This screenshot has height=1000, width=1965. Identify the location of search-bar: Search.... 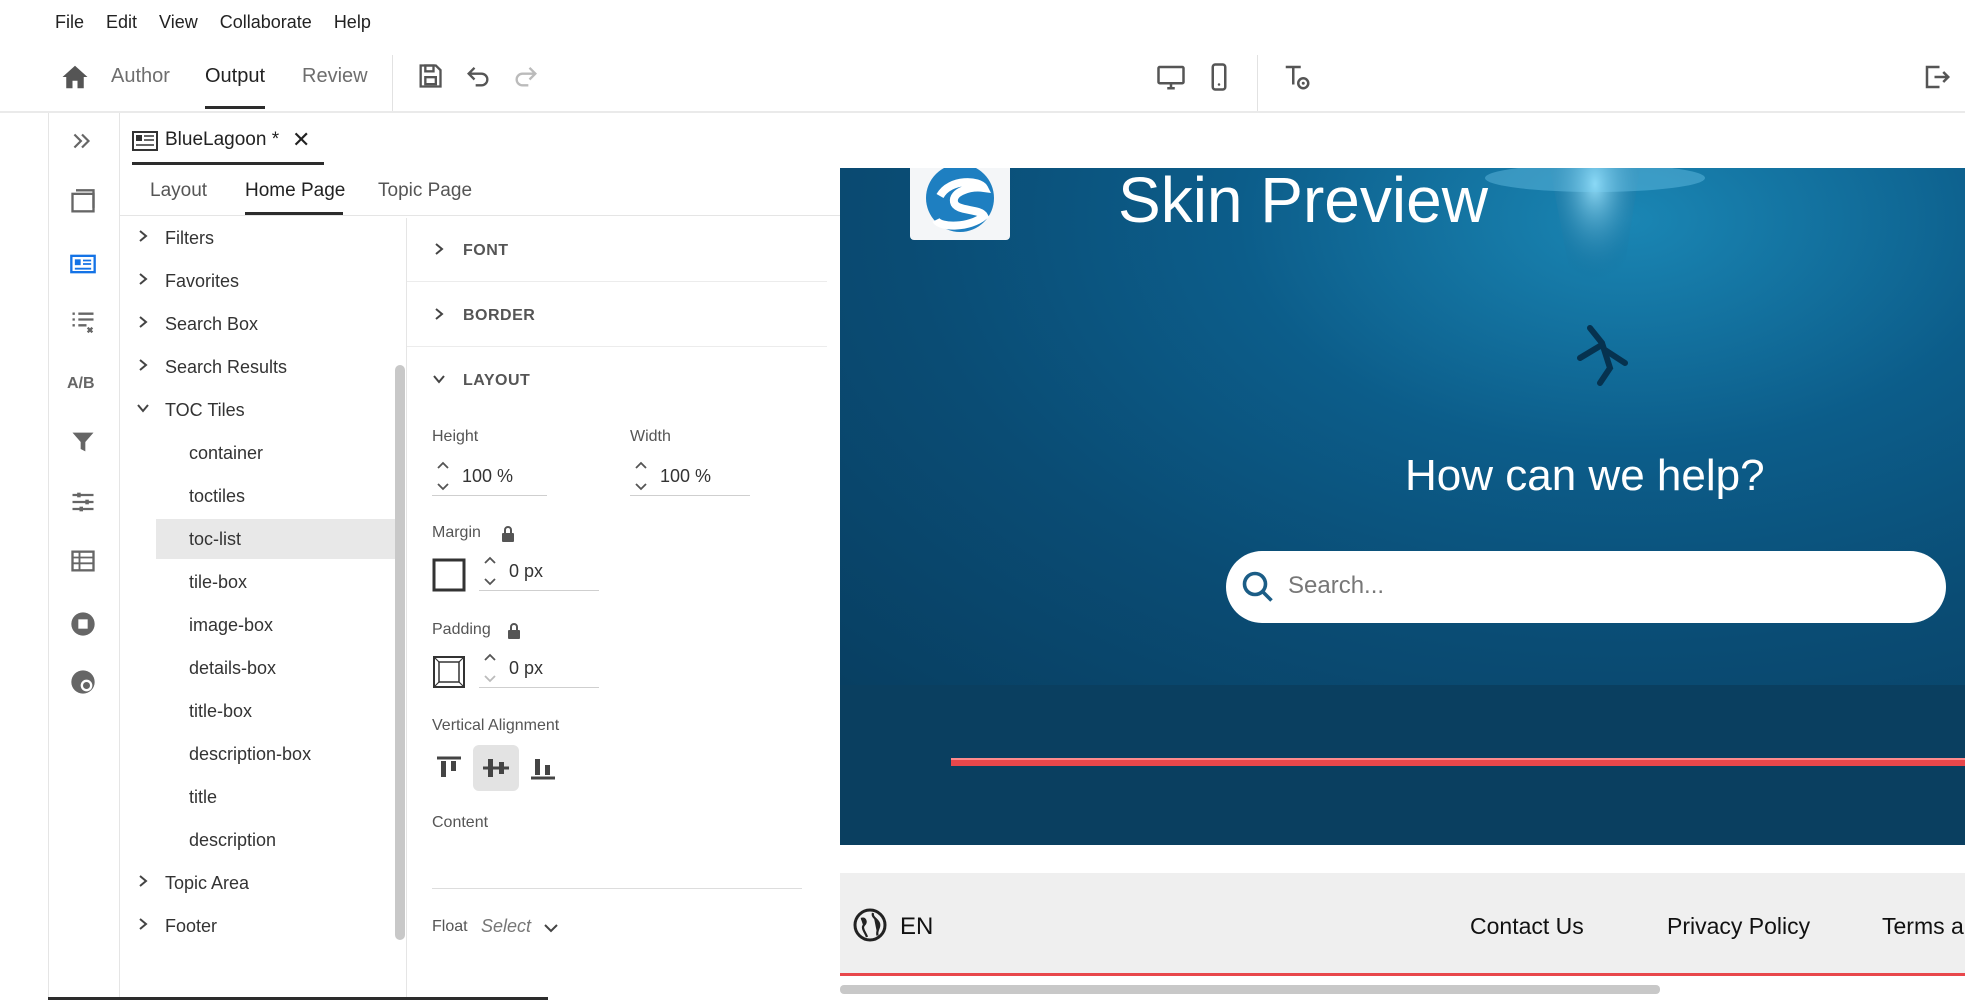
(1586, 587).